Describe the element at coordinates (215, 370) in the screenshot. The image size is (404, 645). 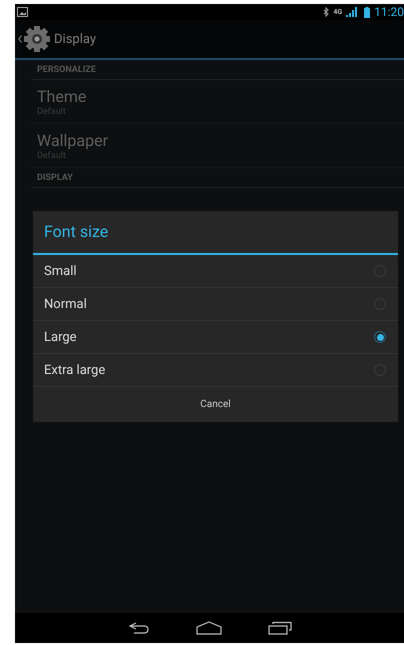
I see `font-size-option: Extra large` at that location.